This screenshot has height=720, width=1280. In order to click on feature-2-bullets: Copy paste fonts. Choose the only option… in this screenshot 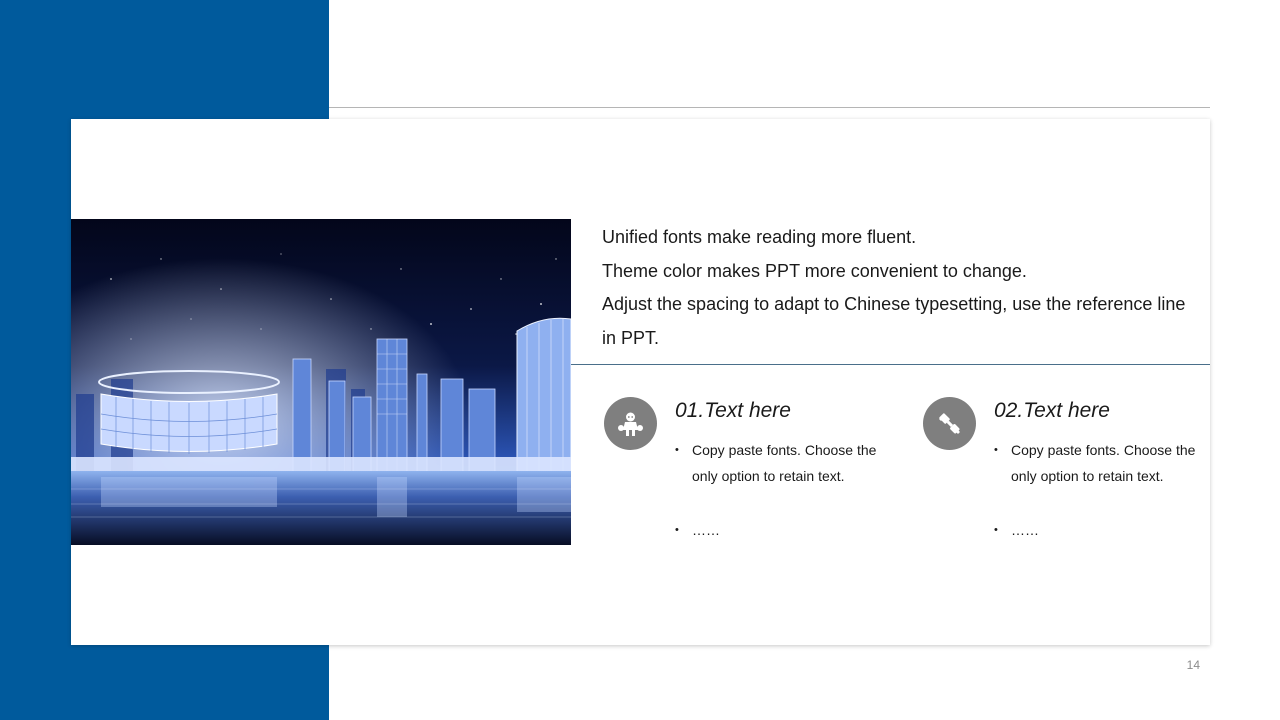, I will do `click(1098, 490)`.